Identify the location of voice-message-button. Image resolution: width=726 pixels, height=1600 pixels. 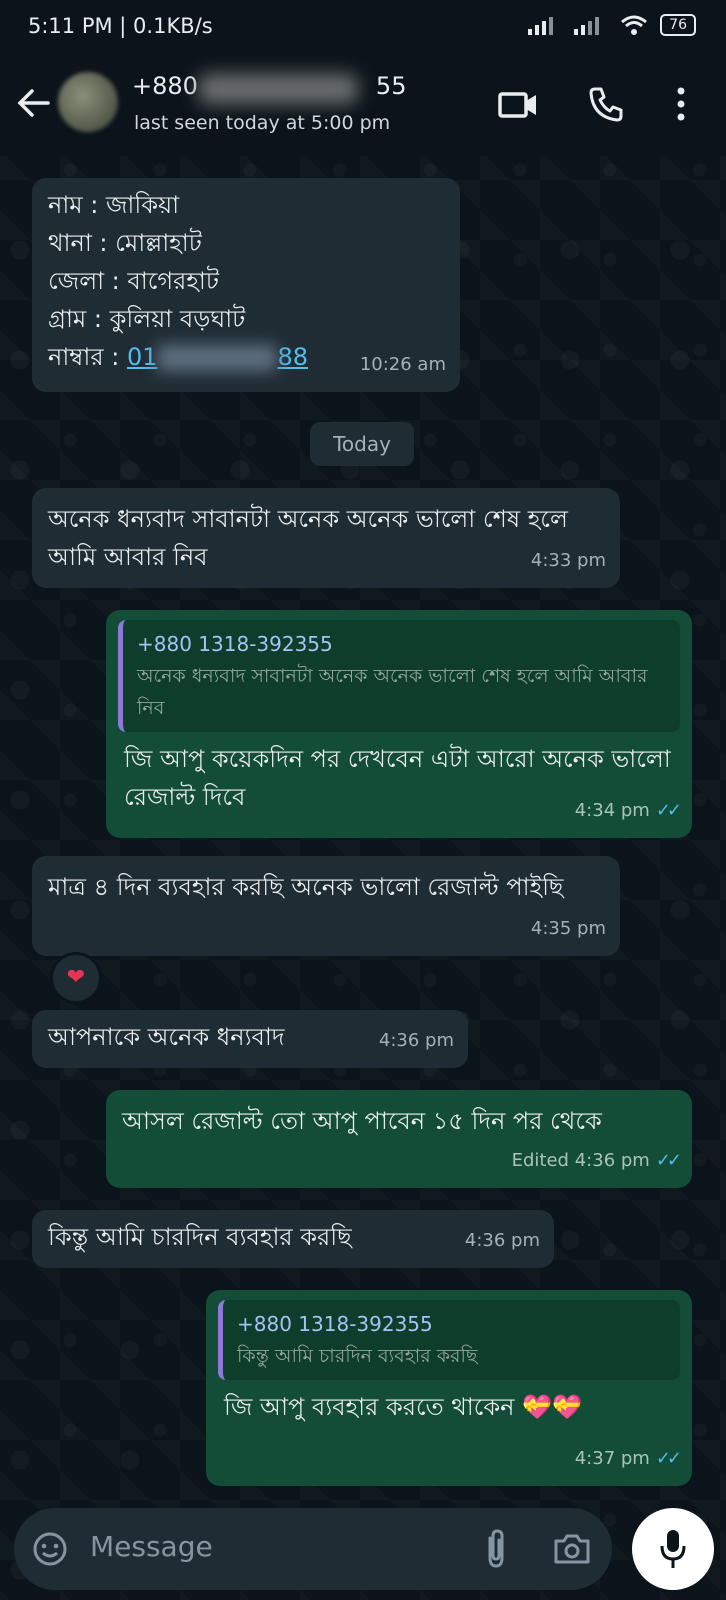
(673, 1549).